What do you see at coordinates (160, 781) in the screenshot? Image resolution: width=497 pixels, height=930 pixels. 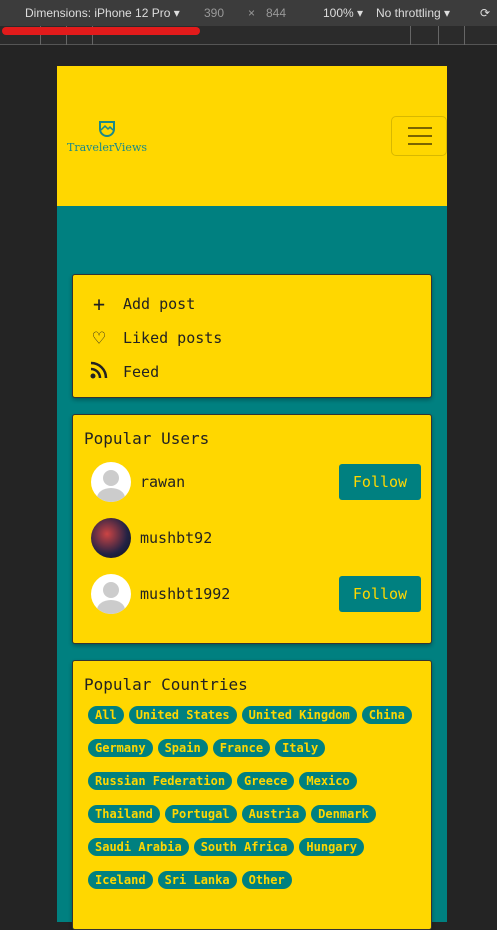 I see `country-chip: Russian Federation` at bounding box center [160, 781].